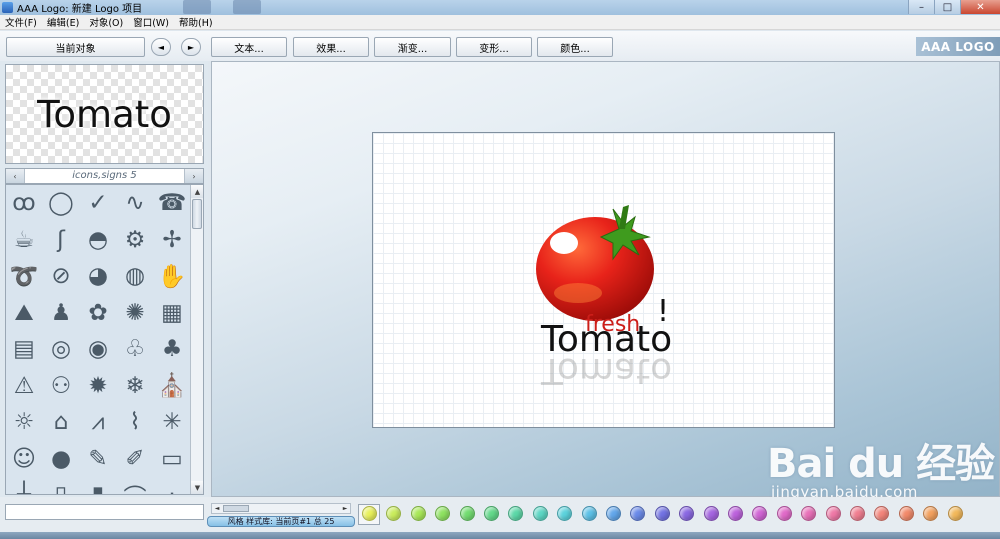 The height and width of the screenshot is (539, 1000). What do you see at coordinates (135, 485) in the screenshot?
I see `arc-icon: ⌒` at bounding box center [135, 485].